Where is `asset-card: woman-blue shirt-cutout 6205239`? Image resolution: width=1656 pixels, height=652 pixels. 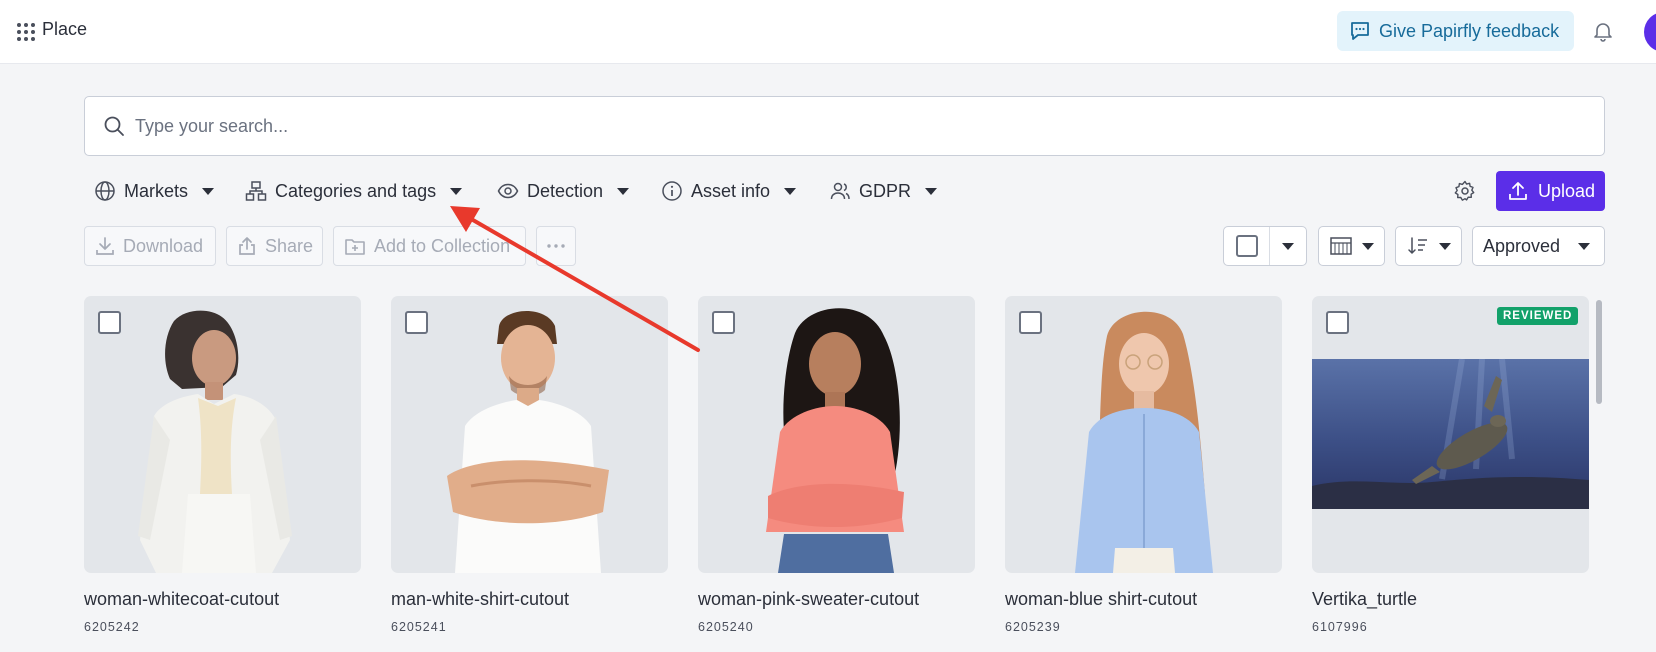 asset-card: woman-blue shirt-cutout 6205239 is located at coordinates (1143, 465).